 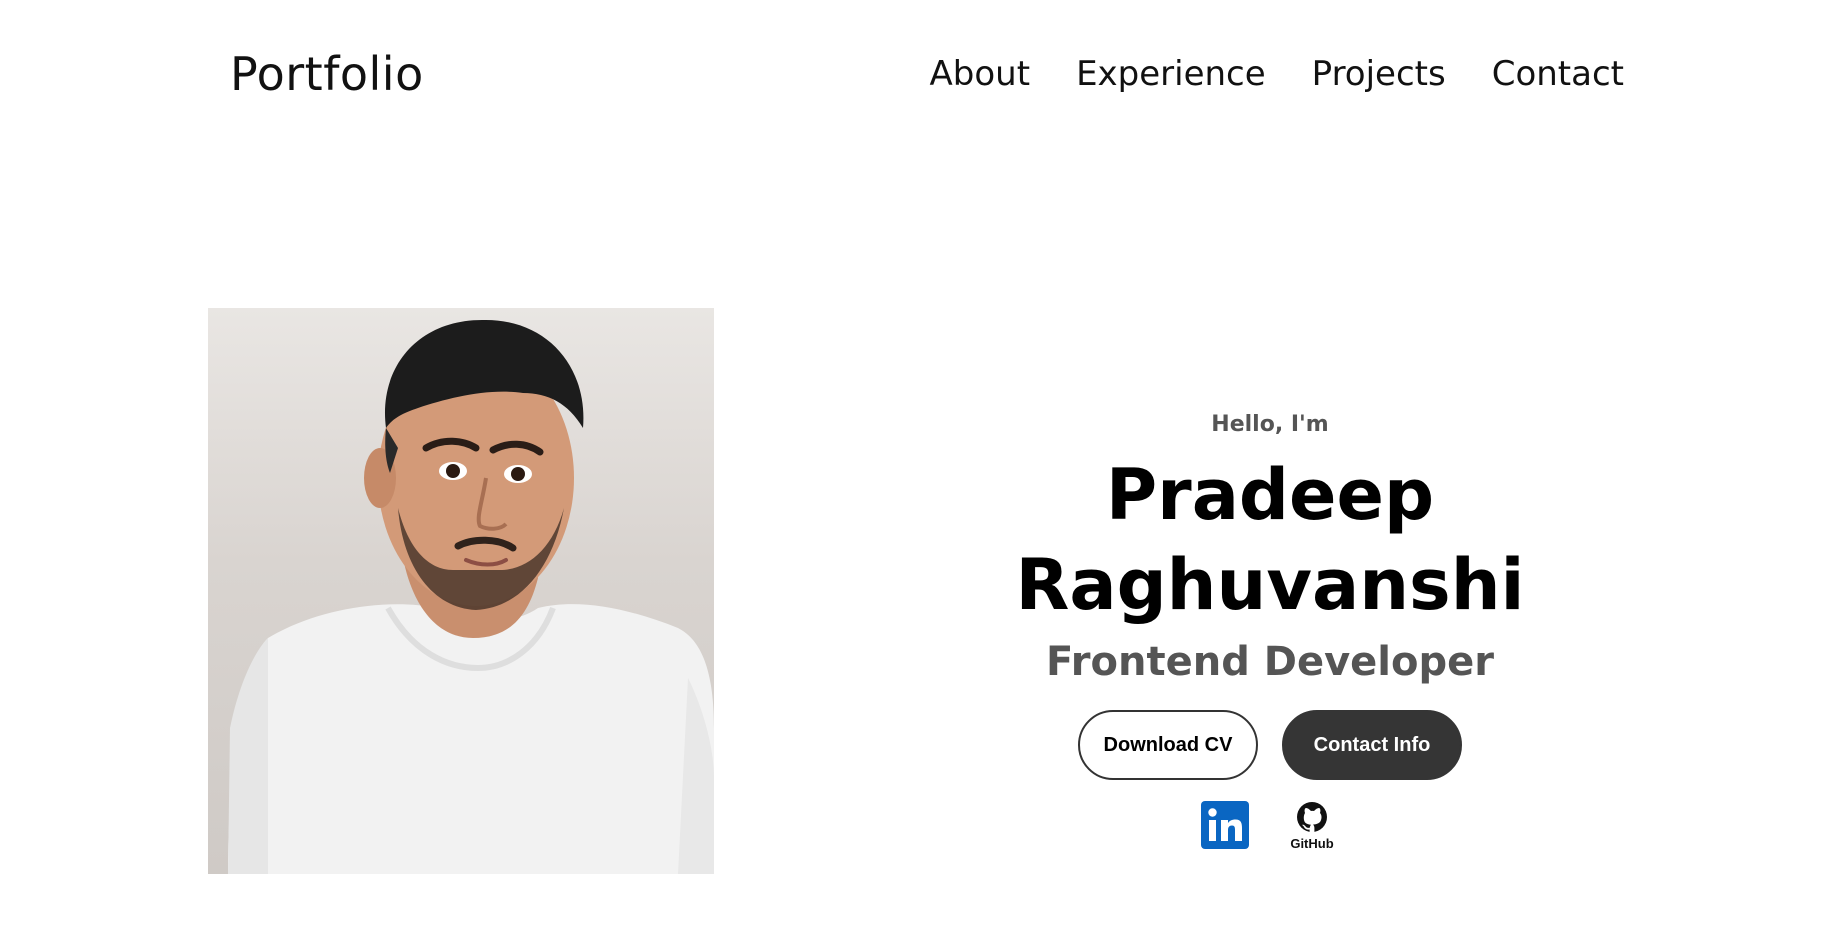 I want to click on linkedin-icon, so click(x=1225, y=825).